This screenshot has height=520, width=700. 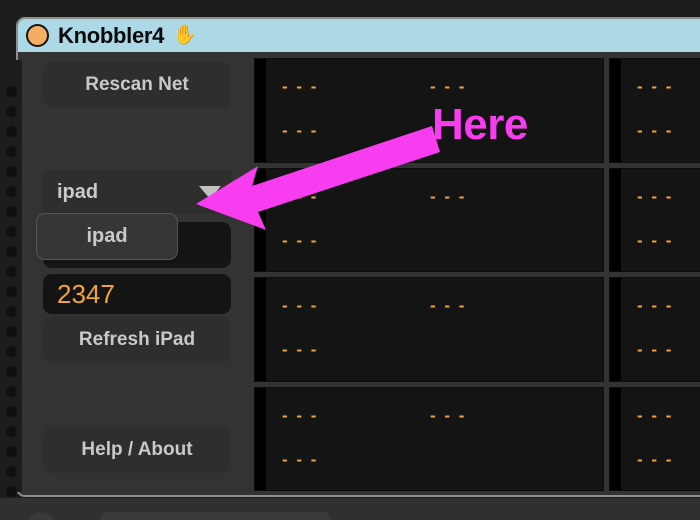 What do you see at coordinates (137, 85) in the screenshot?
I see `rescan-net-button: Rescan Net` at bounding box center [137, 85].